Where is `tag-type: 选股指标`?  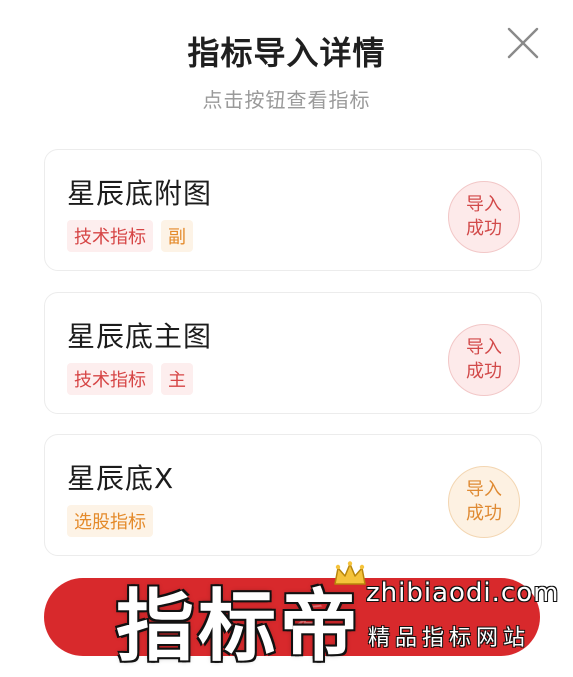
tag-type: 选股指标 is located at coordinates (110, 521).